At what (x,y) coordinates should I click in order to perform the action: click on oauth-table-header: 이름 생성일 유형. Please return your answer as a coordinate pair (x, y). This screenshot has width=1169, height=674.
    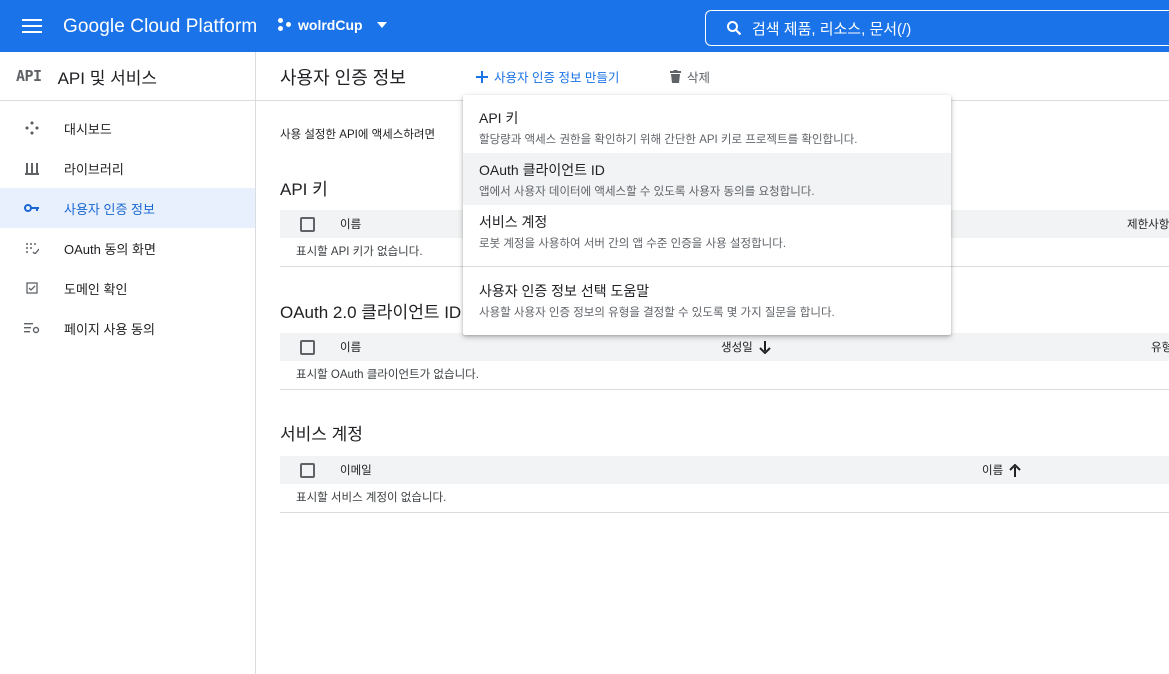
    Looking at the image, I should click on (724, 347).